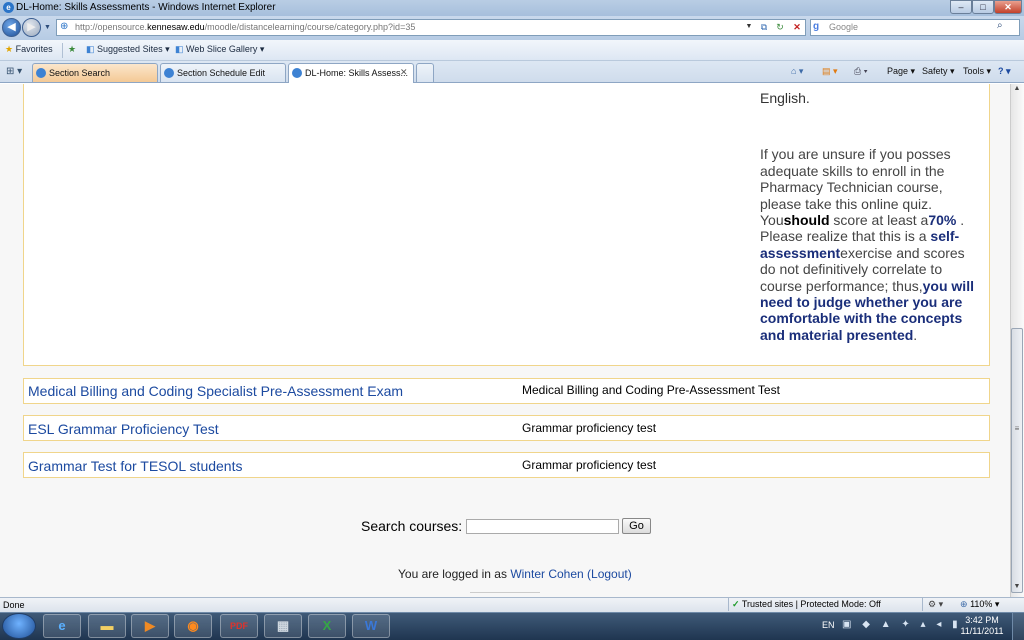 This screenshot has height=640, width=1024. What do you see at coordinates (371, 626) in the screenshot?
I see `word-icon: W` at bounding box center [371, 626].